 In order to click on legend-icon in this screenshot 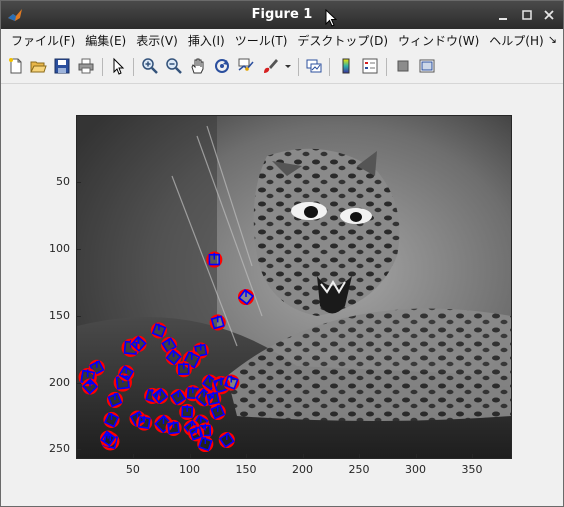, I will do `click(370, 66)`.